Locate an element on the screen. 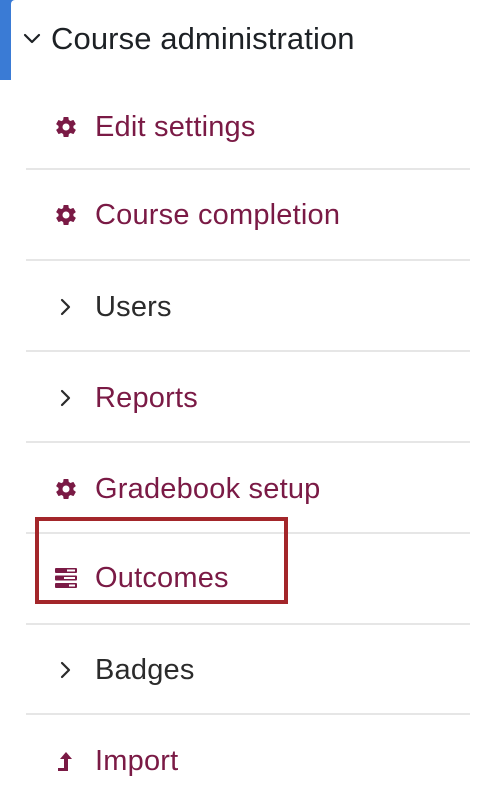 Image resolution: width=487 pixels, height=801 pixels. menu-item-course-completion: Course completion is located at coordinates (248, 215).